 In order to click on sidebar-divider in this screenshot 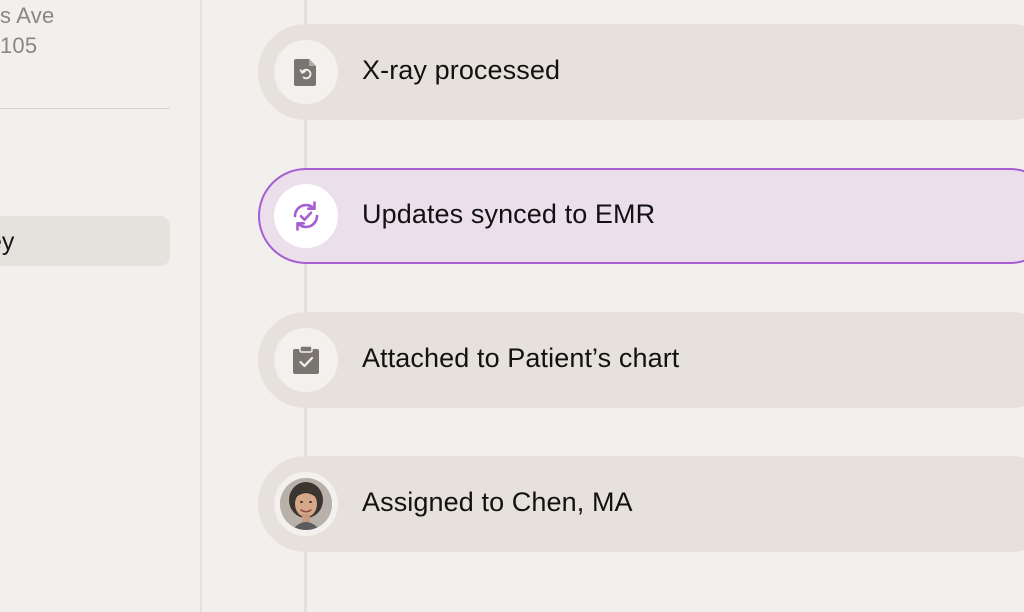, I will do `click(85, 108)`.